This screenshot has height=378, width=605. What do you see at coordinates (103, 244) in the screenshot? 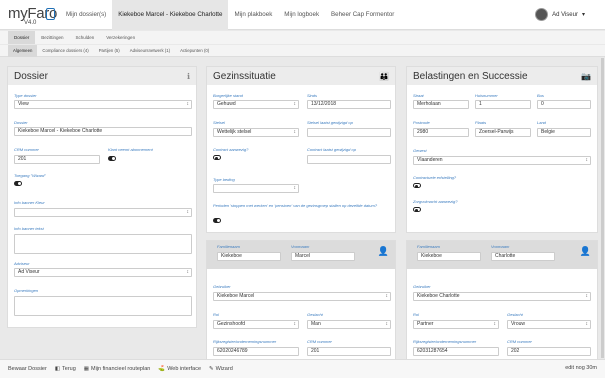
I see `banner-tekst-textarea` at bounding box center [103, 244].